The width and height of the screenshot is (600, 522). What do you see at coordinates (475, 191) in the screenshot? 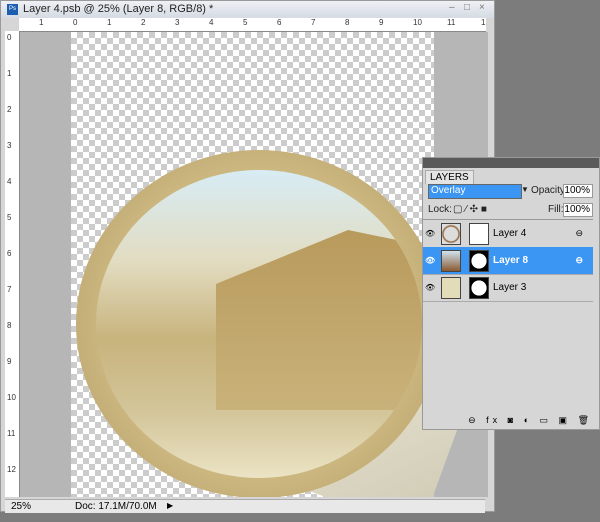
I see `blend-mode-select: Overlay` at bounding box center [475, 191].